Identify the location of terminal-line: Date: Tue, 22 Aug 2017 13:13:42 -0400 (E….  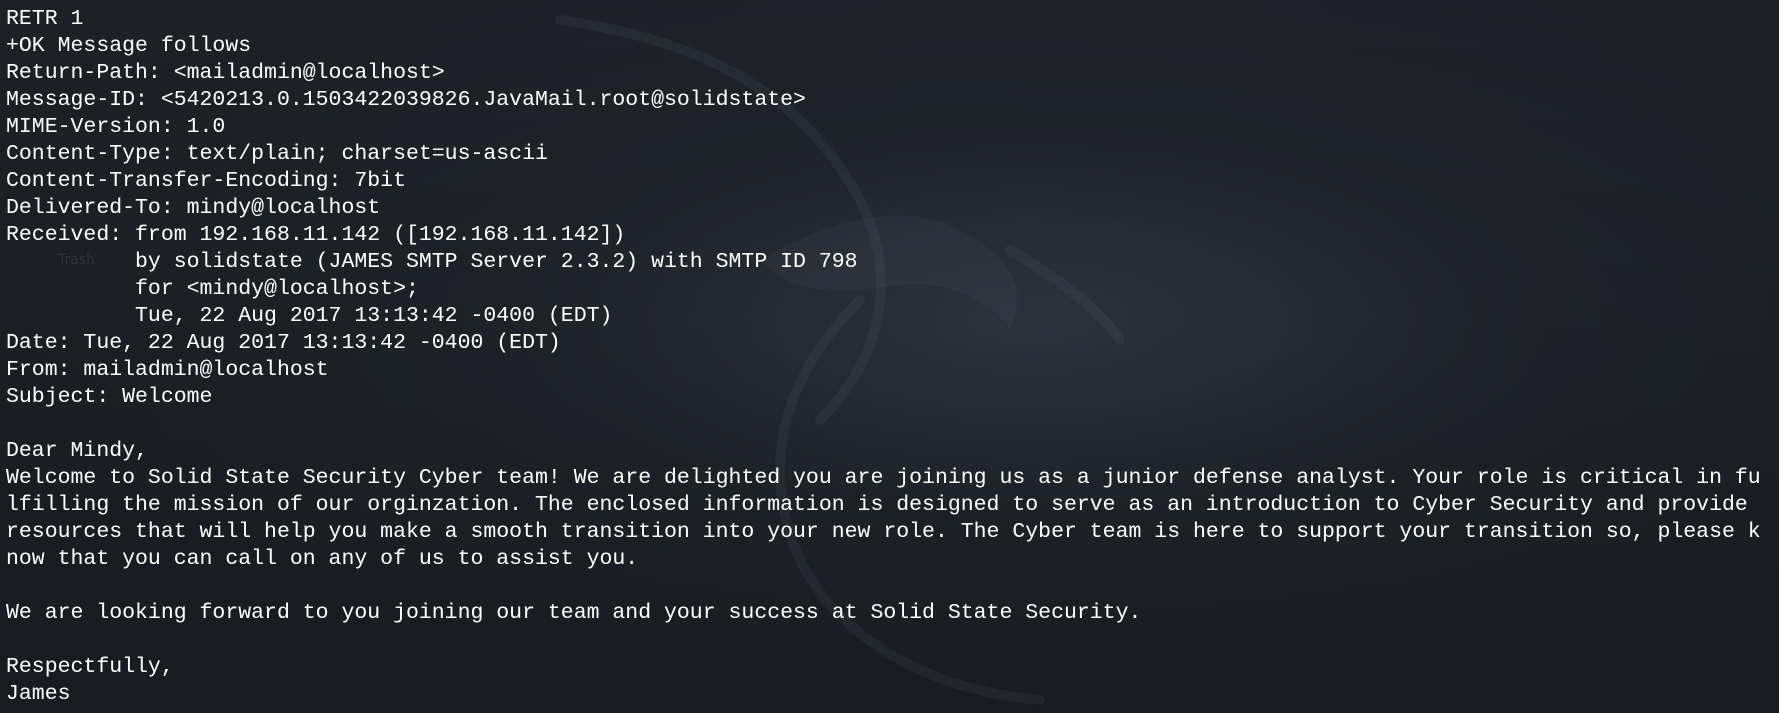
(283, 343).